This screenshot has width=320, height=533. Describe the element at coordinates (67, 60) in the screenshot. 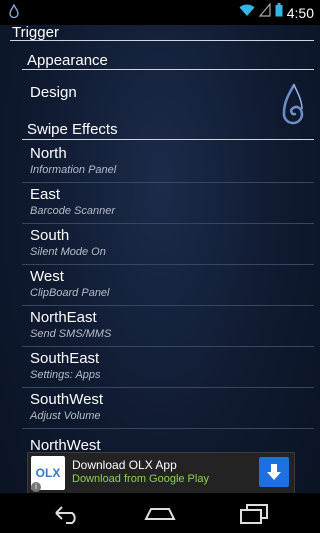

I see `section-appearance: Appearance` at that location.